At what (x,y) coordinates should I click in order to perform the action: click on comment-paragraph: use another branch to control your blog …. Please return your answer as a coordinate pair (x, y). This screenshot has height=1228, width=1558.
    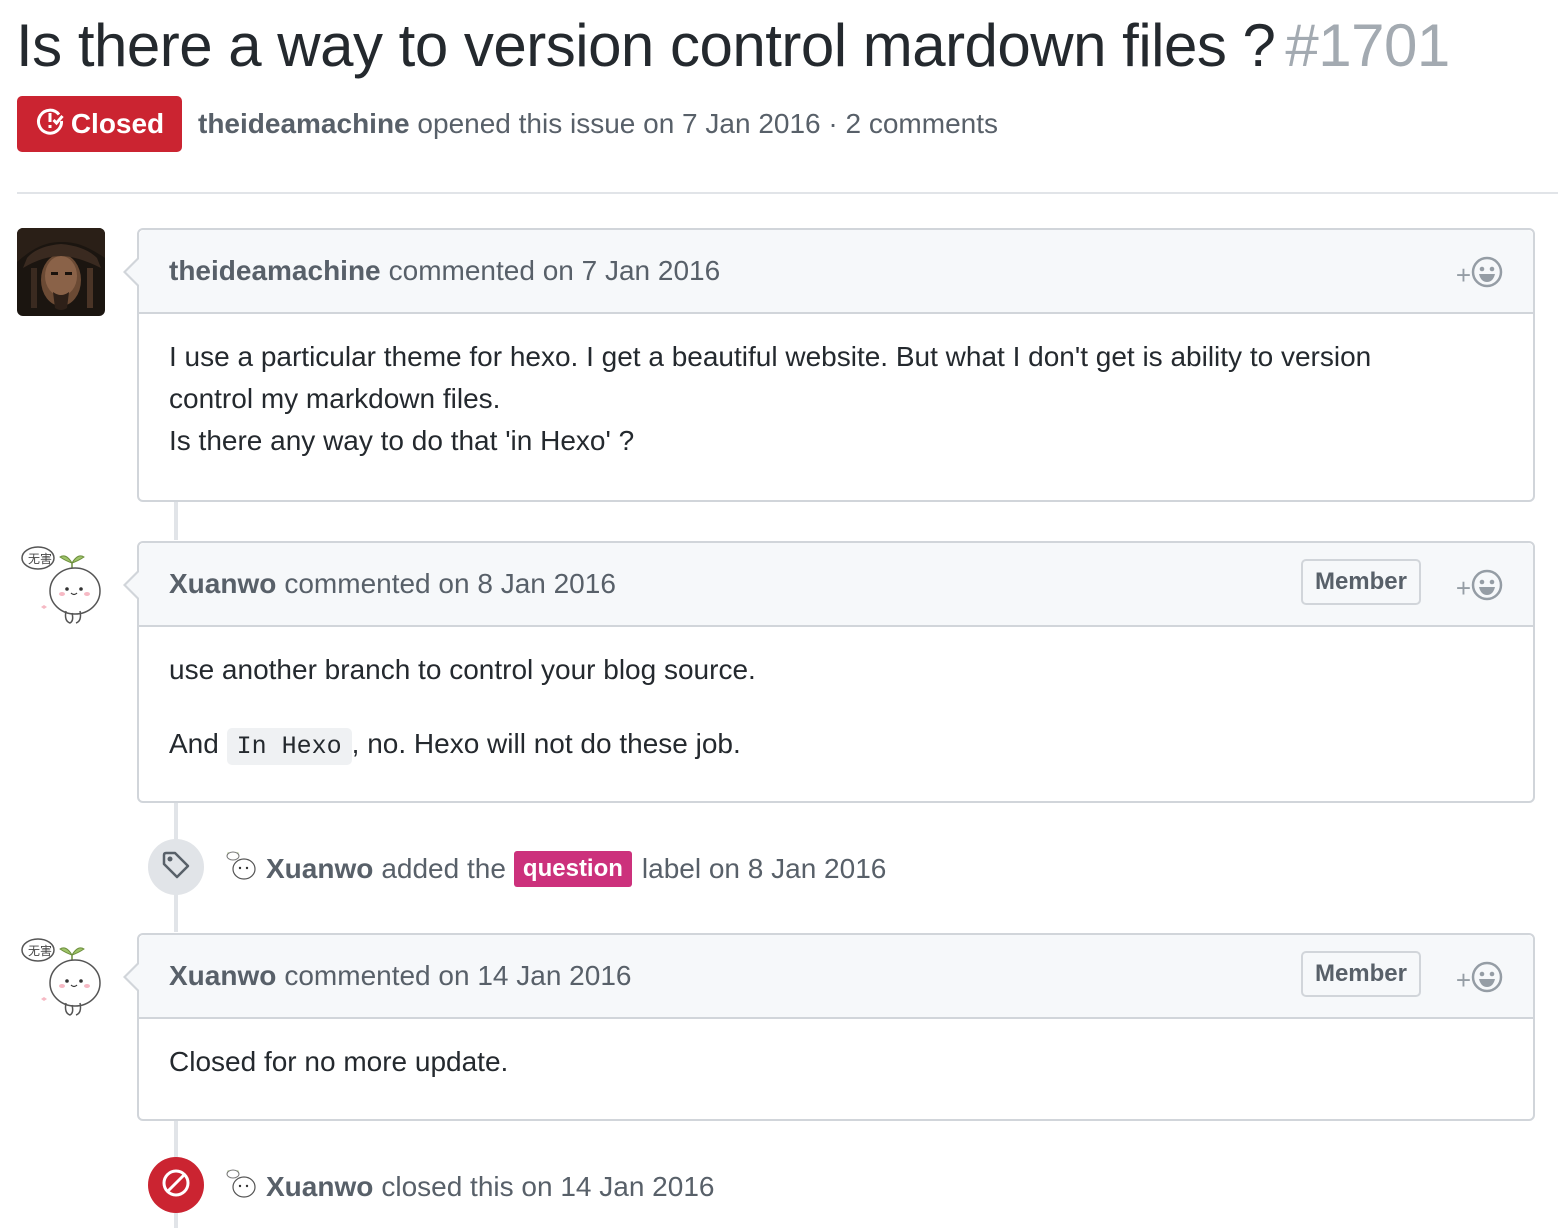
    Looking at the image, I should click on (462, 669).